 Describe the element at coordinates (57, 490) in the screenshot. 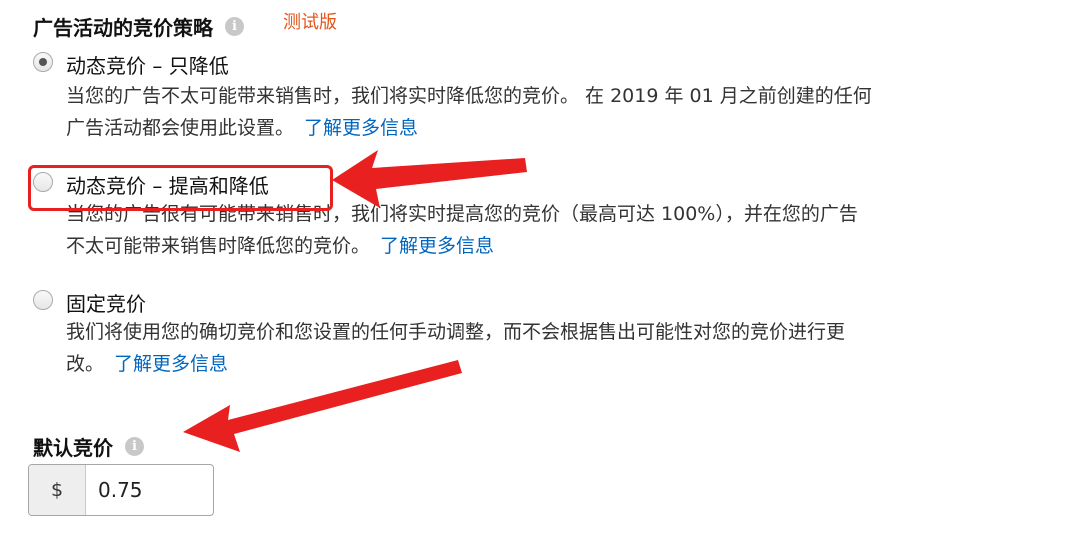

I see `currency-prefix: $` at that location.